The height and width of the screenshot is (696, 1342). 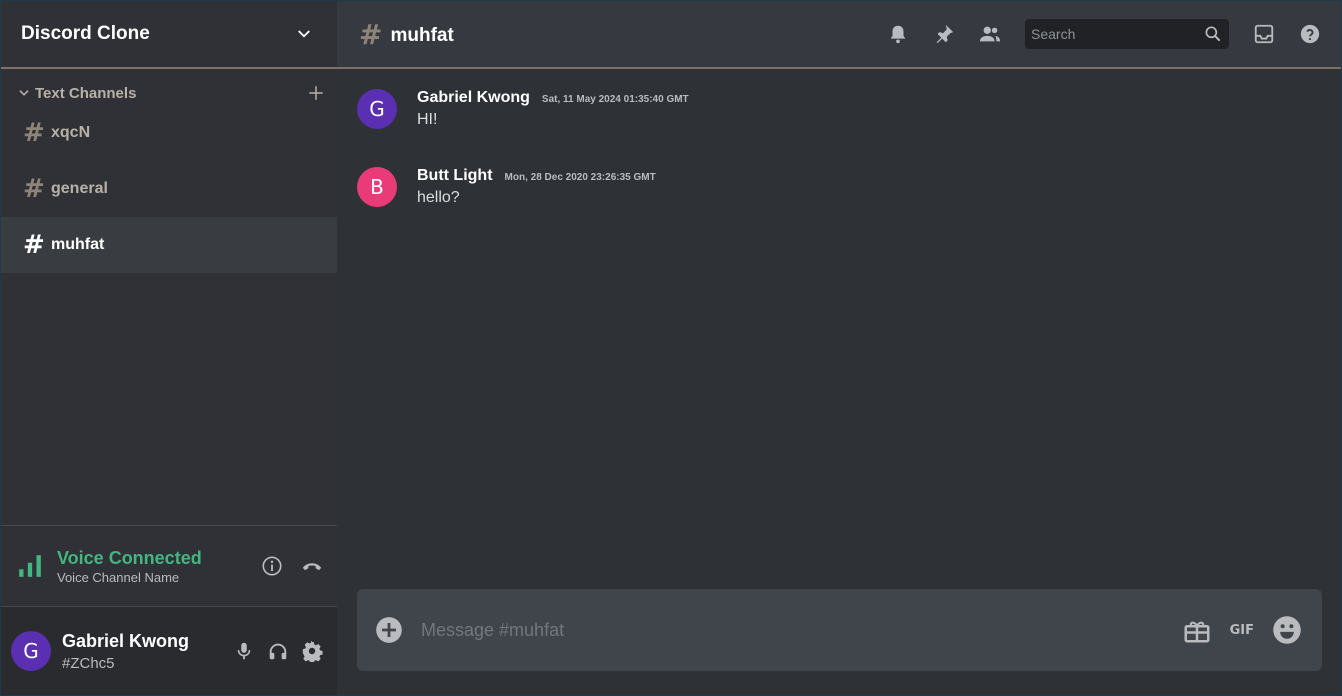 What do you see at coordinates (839, 35) in the screenshot?
I see `channel-header: # muhfat Search` at bounding box center [839, 35].